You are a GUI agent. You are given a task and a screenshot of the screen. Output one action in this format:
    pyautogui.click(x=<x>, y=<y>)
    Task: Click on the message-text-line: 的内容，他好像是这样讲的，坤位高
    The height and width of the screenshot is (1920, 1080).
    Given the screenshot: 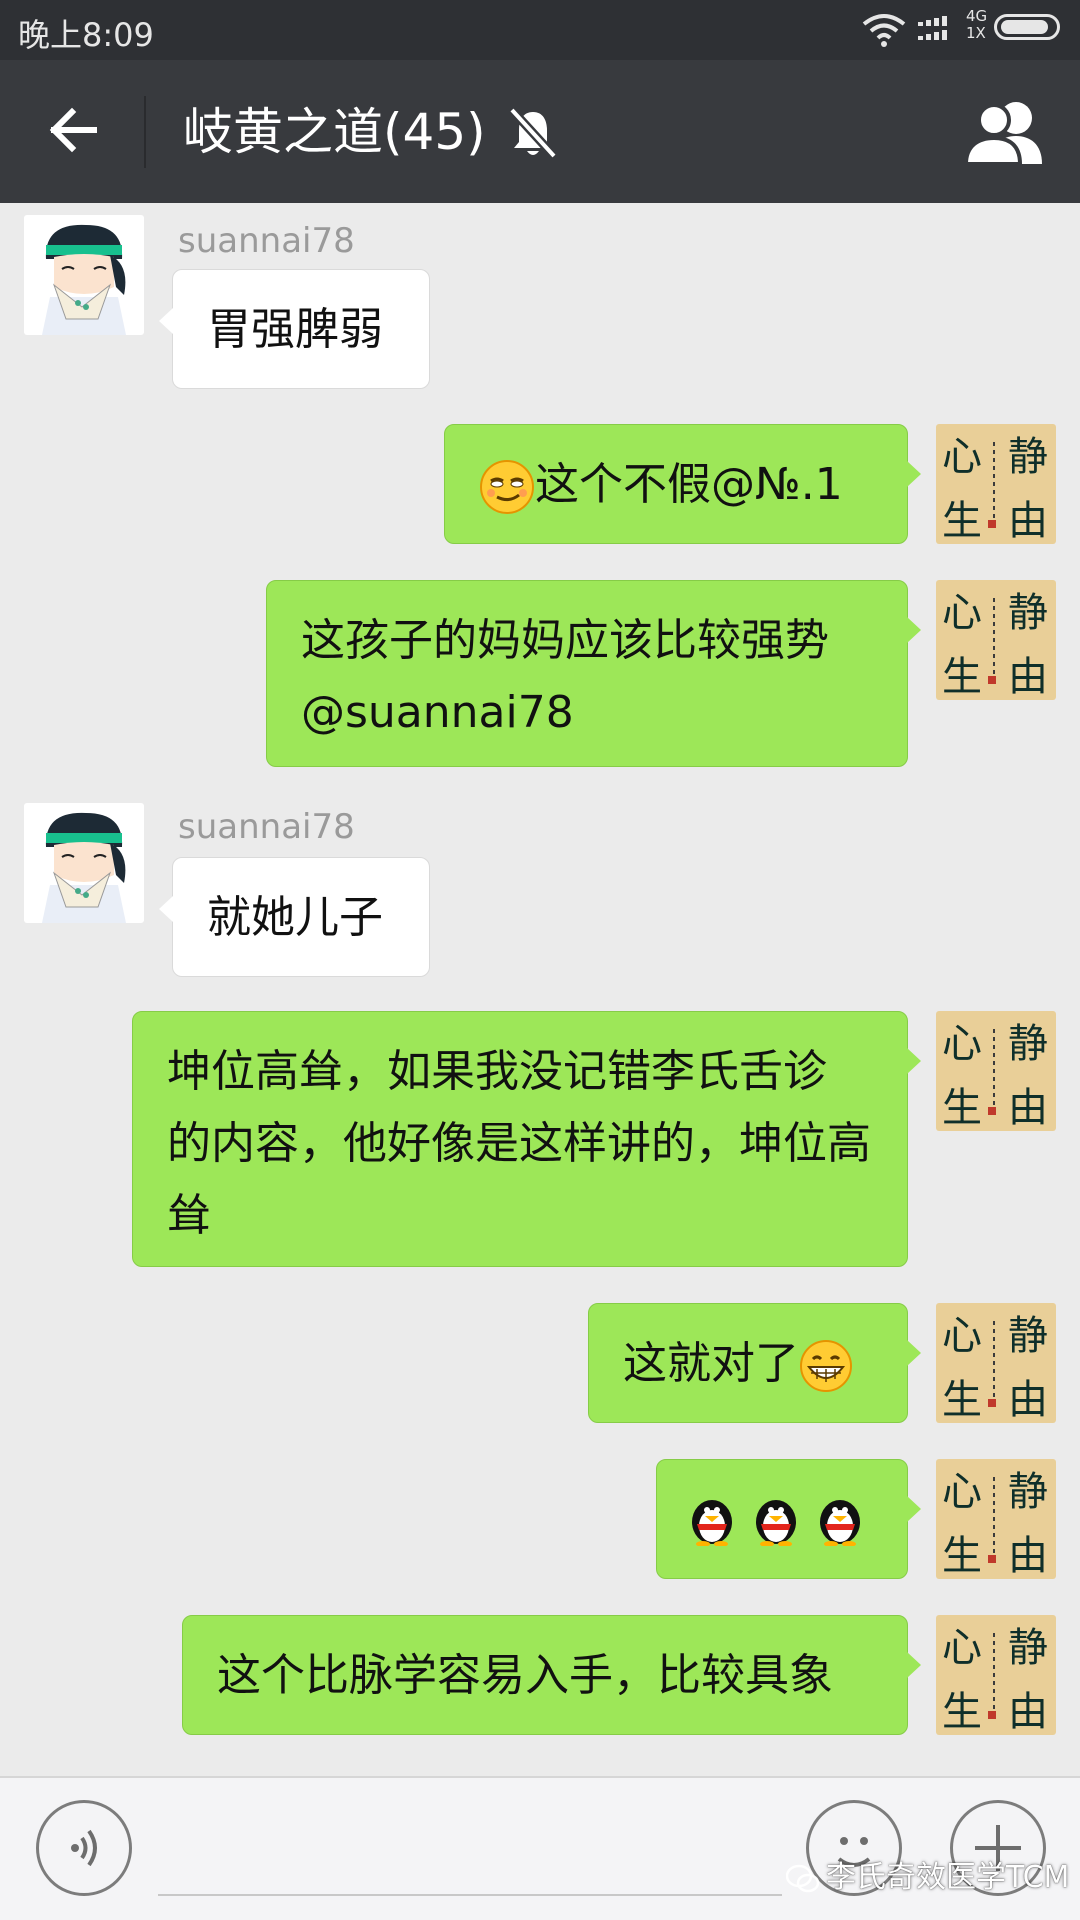 What is the action you would take?
    pyautogui.click(x=519, y=1143)
    